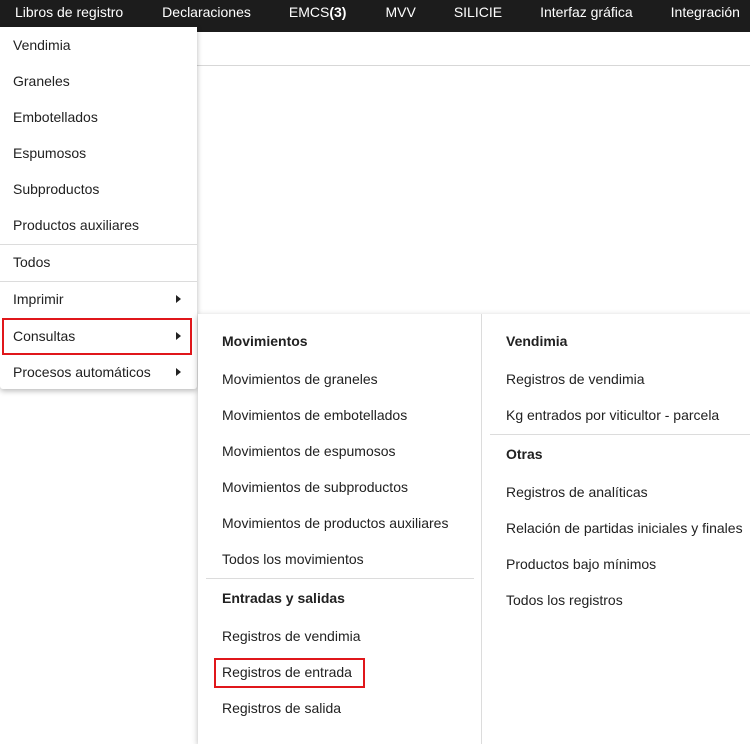  Describe the element at coordinates (98, 299) in the screenshot. I see `menu-item-imprimir: Imprimir` at that location.